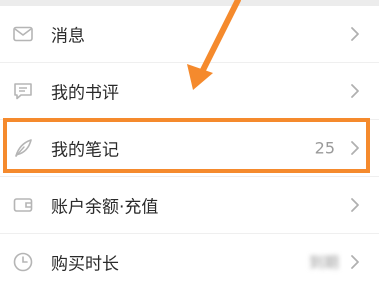 The height and width of the screenshot is (287, 379). Describe the element at coordinates (85, 264) in the screenshot. I see `menu-item-label: 购买时长` at that location.